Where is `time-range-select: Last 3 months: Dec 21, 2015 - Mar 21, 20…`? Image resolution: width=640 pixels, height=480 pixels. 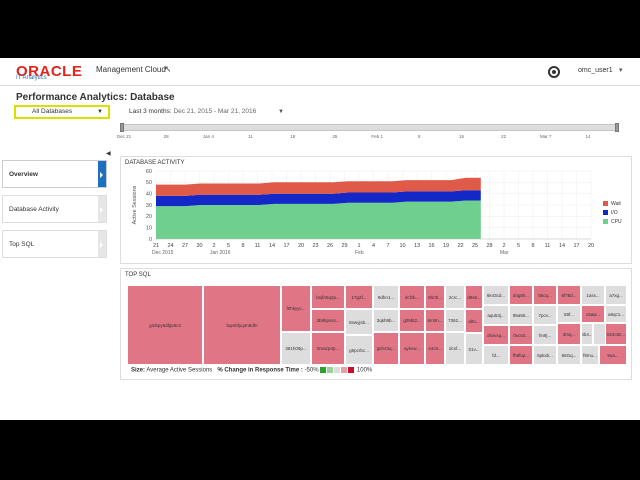 time-range-select: Last 3 months: Dec 21, 2015 - Mar 21, 20… is located at coordinates (206, 112).